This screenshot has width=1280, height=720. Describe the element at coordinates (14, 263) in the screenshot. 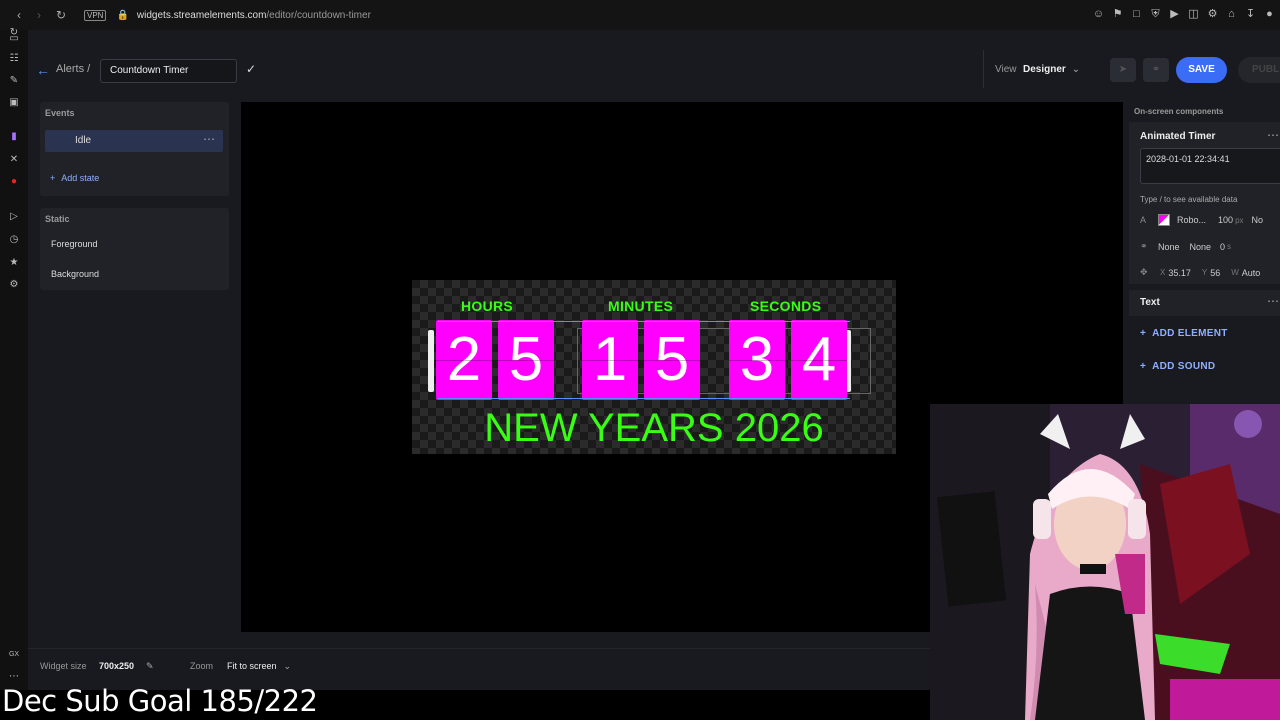

I see `extensions-icon: ★` at that location.